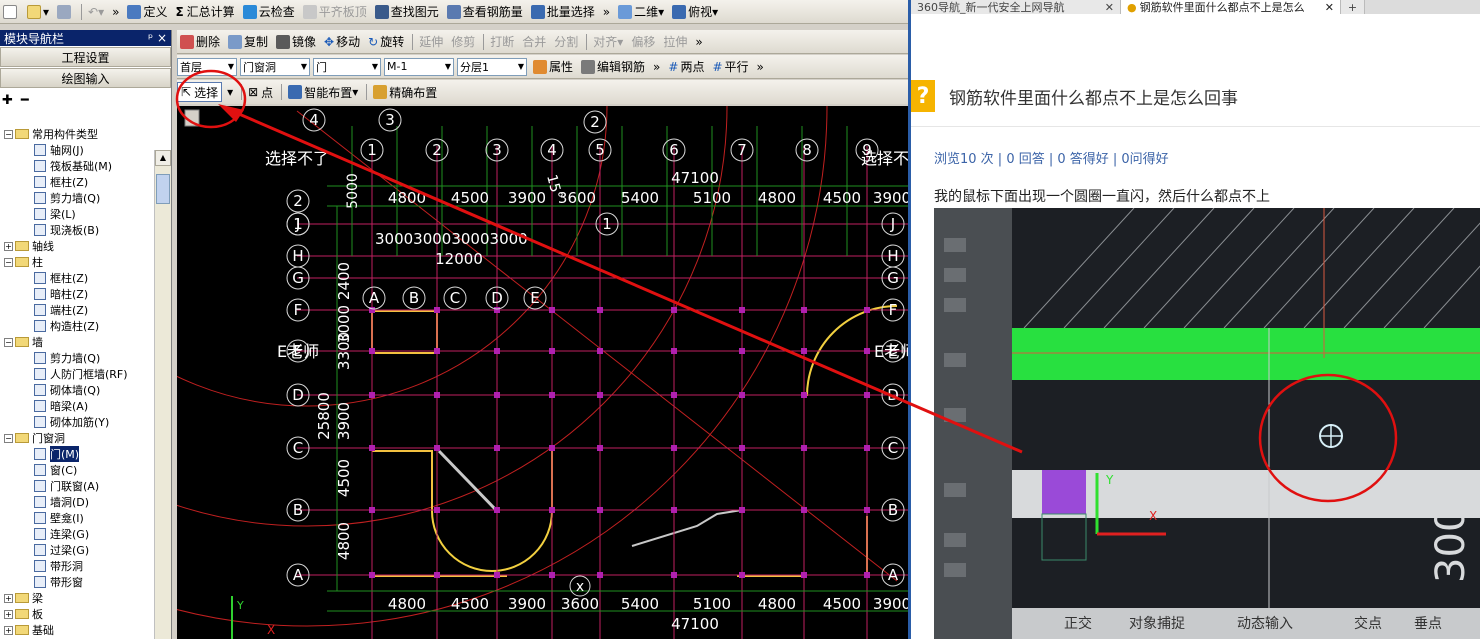 The width and height of the screenshot is (1480, 639). What do you see at coordinates (553, 67) in the screenshot?
I see `properties-button: 属性` at bounding box center [553, 67].